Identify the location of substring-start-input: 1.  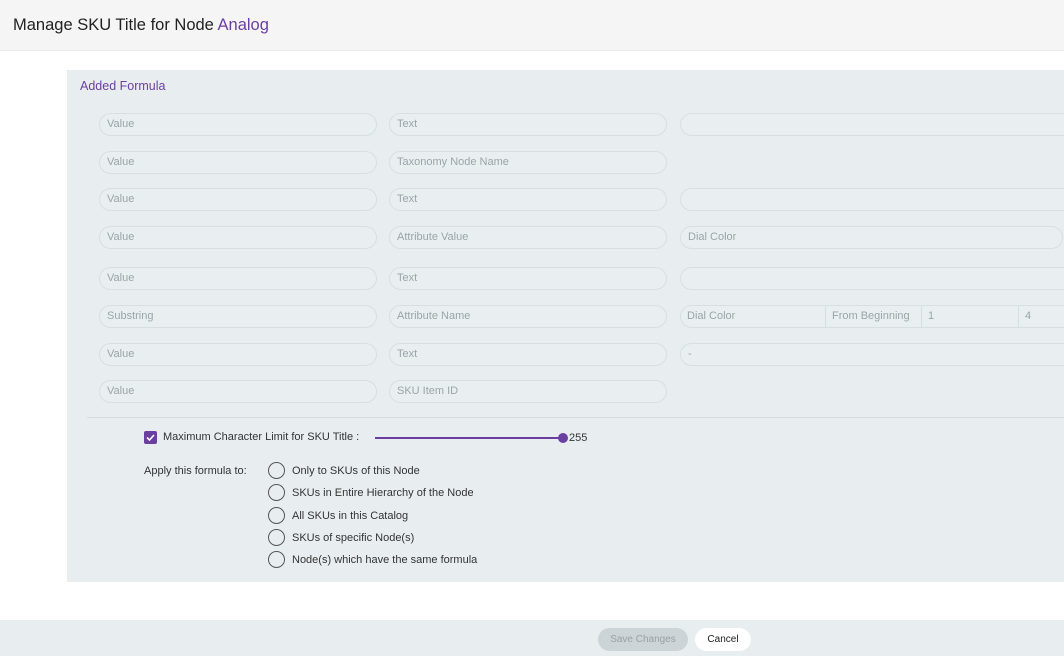
(970, 316).